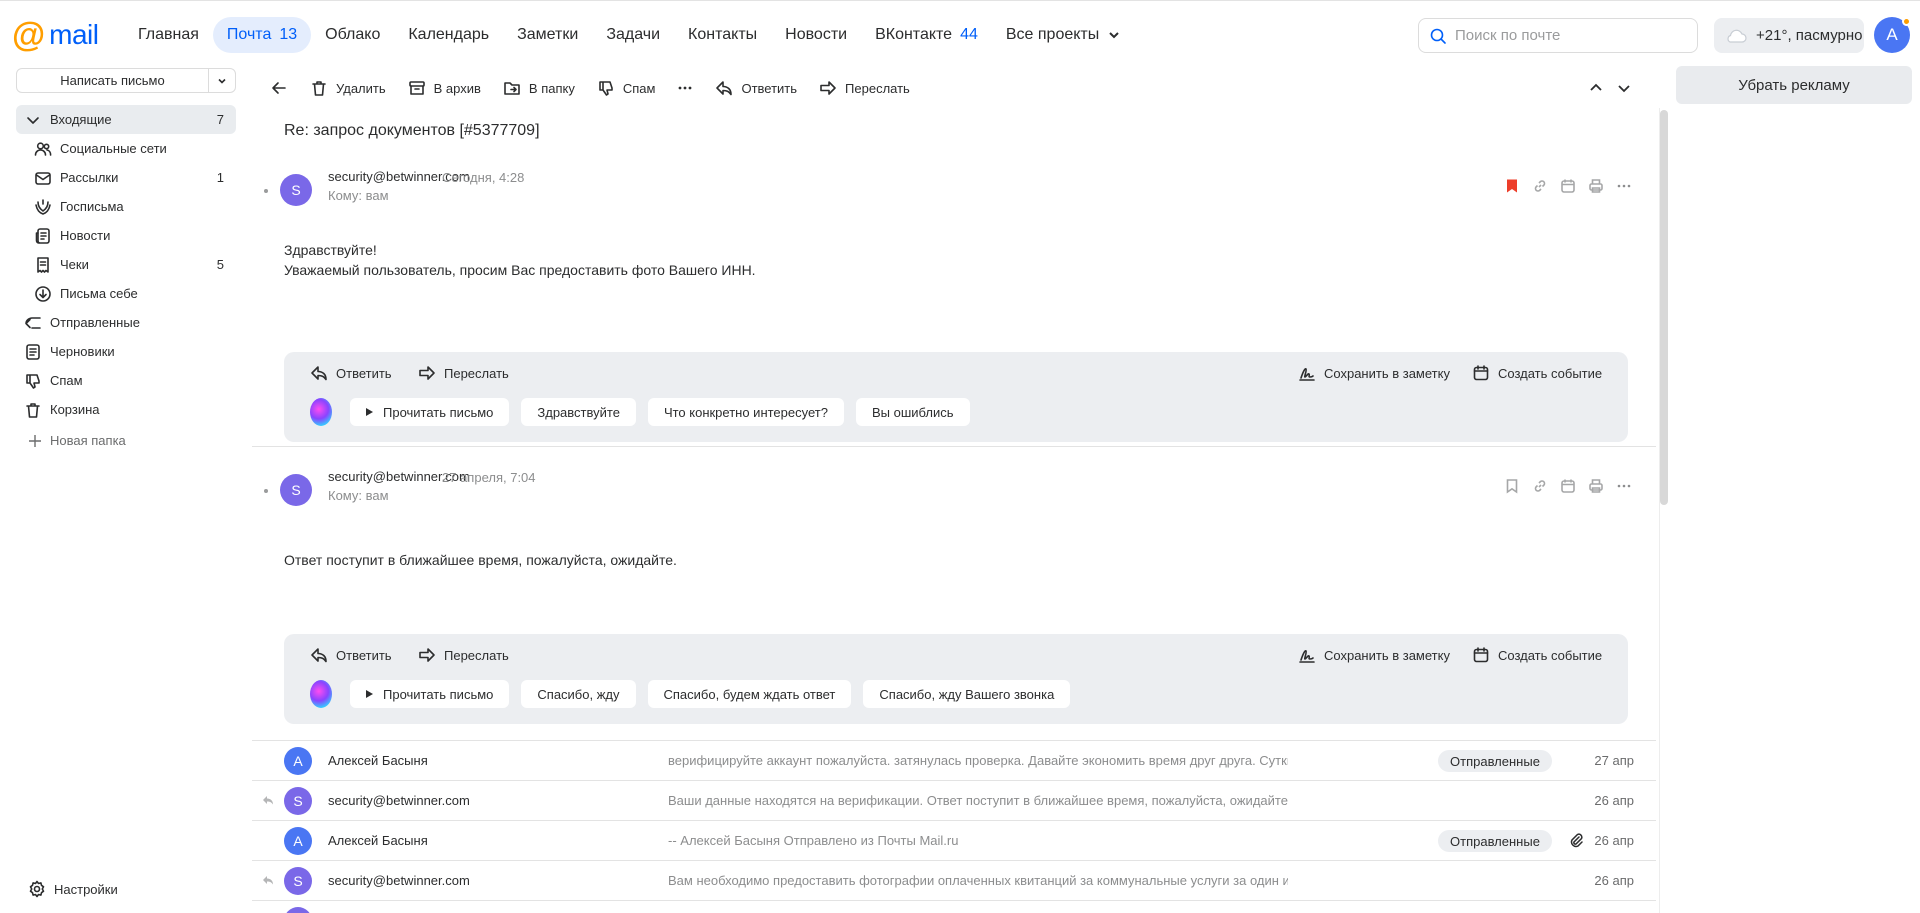  What do you see at coordinates (539, 88) in the screenshot?
I see `move-to-folder-button: В папку` at bounding box center [539, 88].